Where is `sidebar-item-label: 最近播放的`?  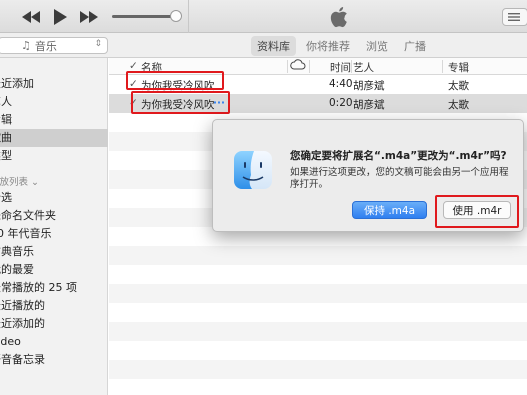 sidebar-item-label: 最近播放的 is located at coordinates (22, 305).